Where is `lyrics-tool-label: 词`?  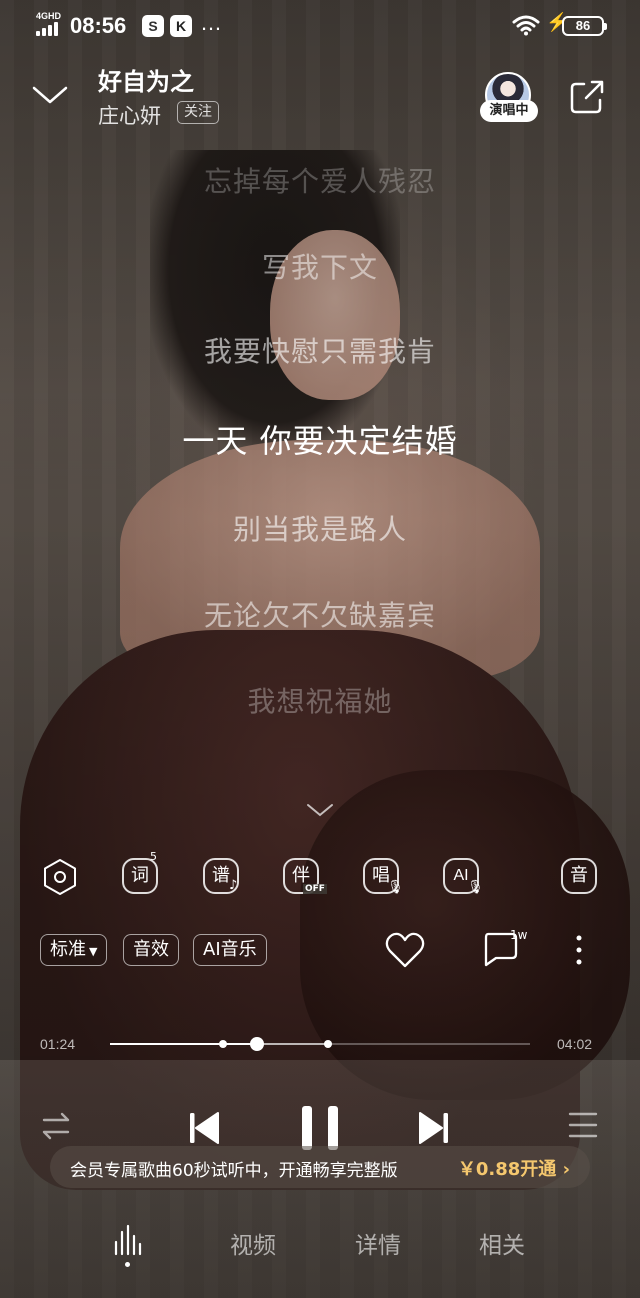
lyrics-tool-label: 词 is located at coordinates (140, 876).